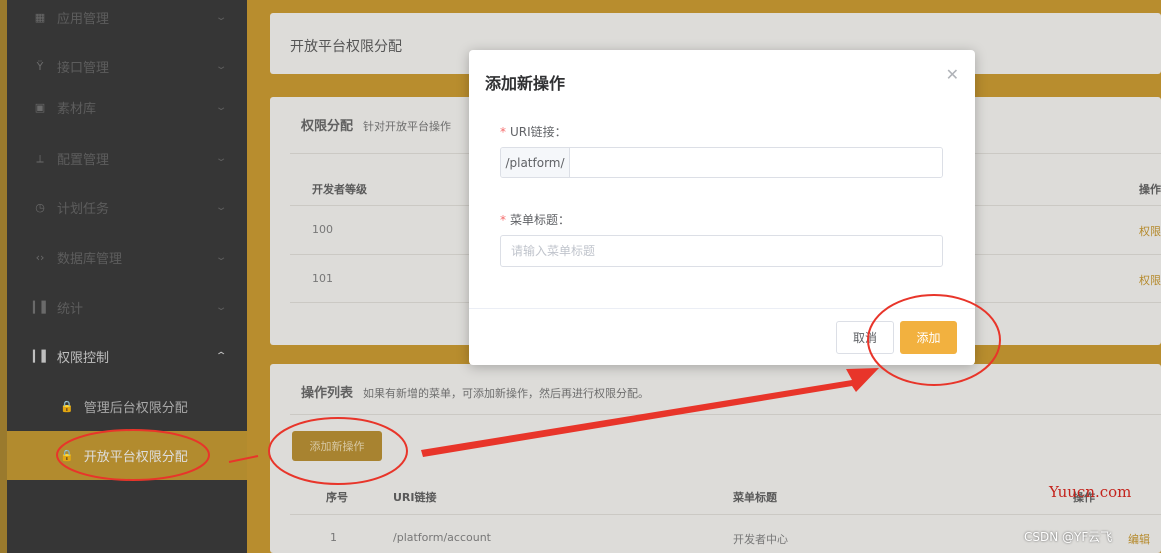  I want to click on table-cell-uri: /platform/account, so click(442, 537).